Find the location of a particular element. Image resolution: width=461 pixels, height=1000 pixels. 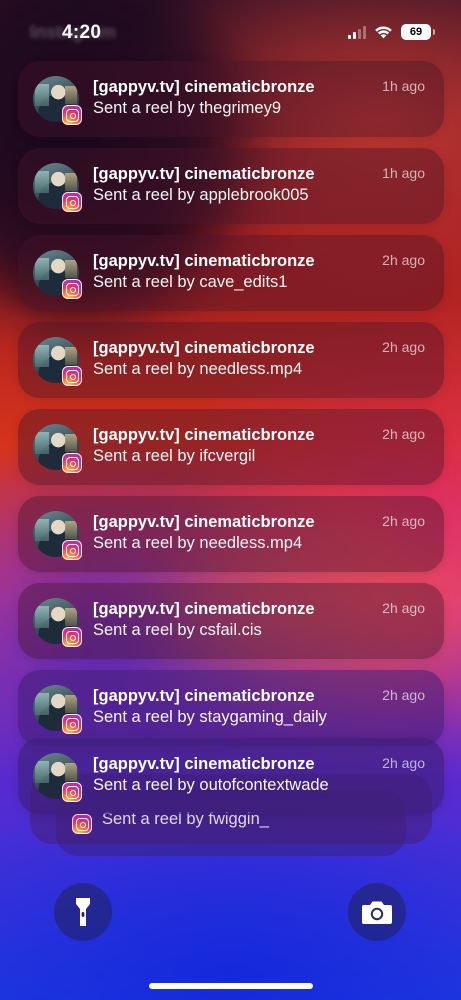

signal-icon is located at coordinates (357, 32).